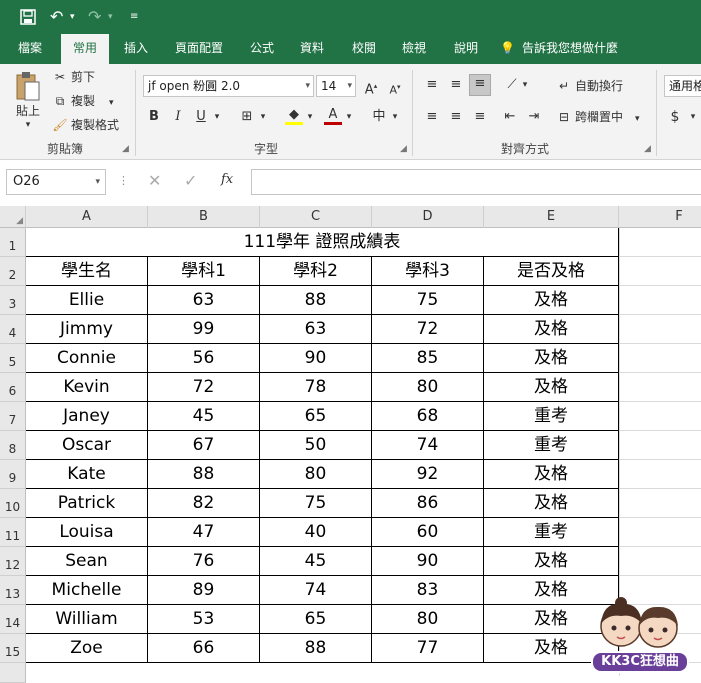  I want to click on underline-dropdown-icon: ▾, so click(217, 117).